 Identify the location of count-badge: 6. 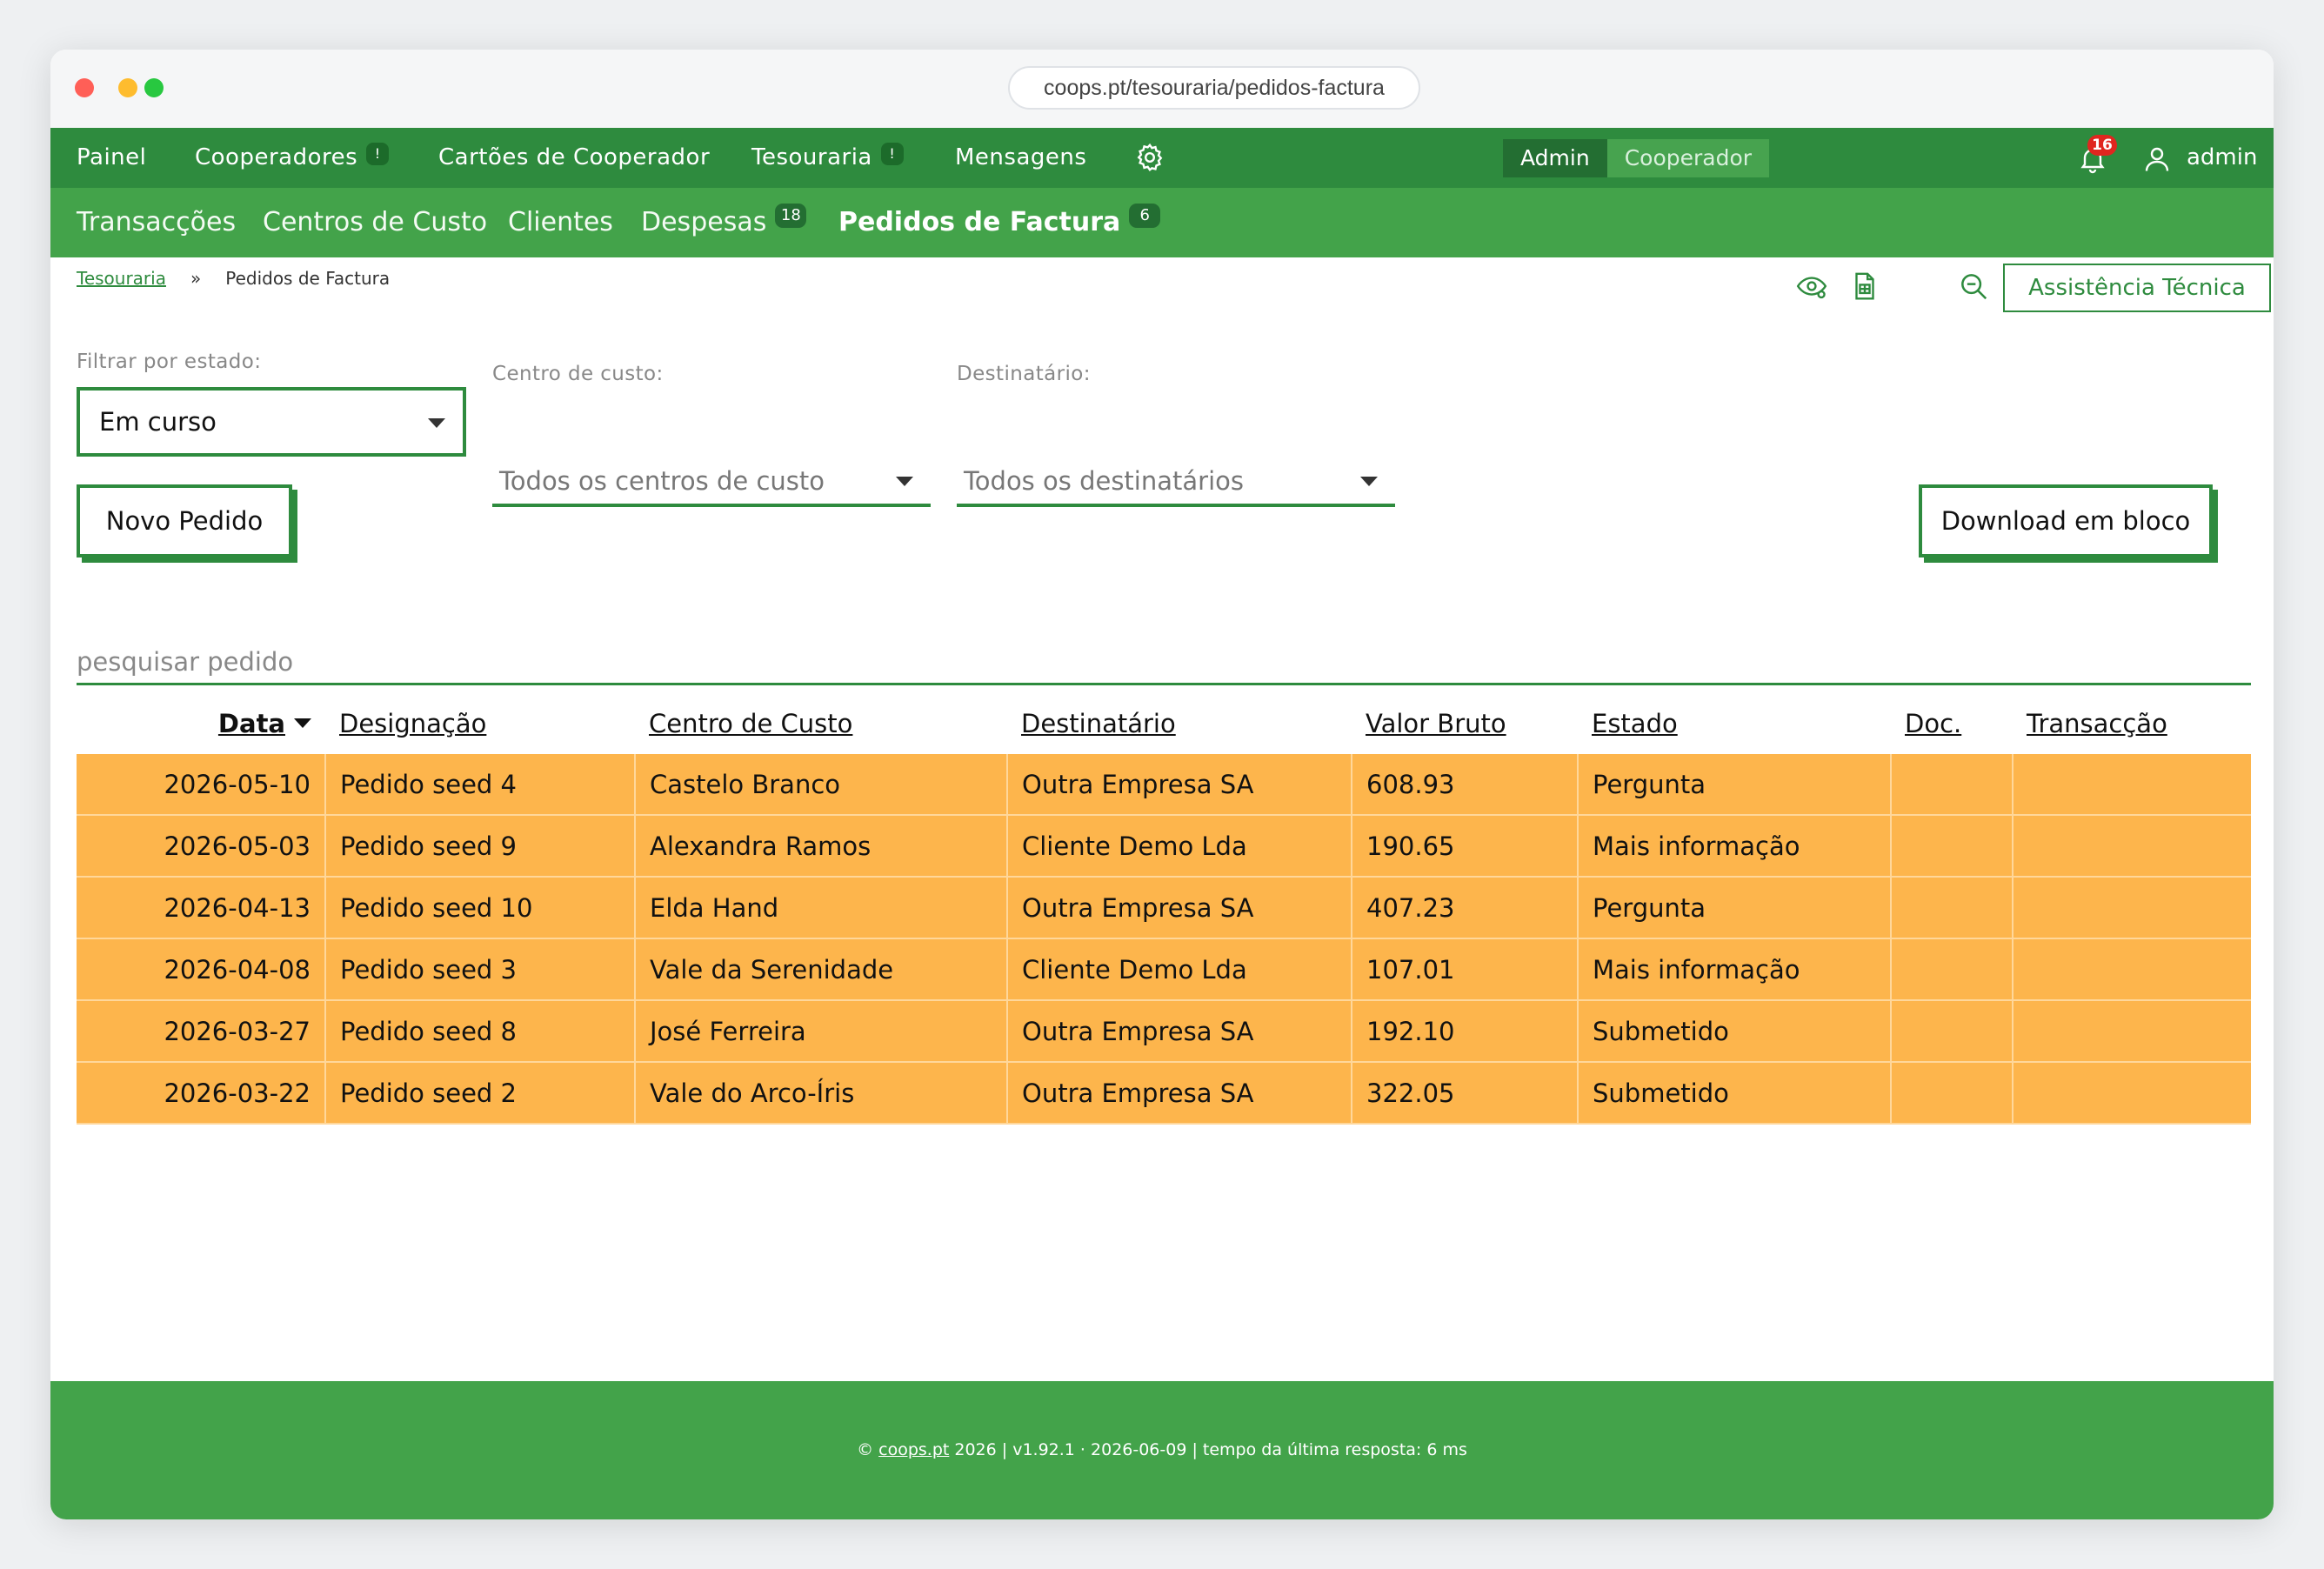
(1145, 216).